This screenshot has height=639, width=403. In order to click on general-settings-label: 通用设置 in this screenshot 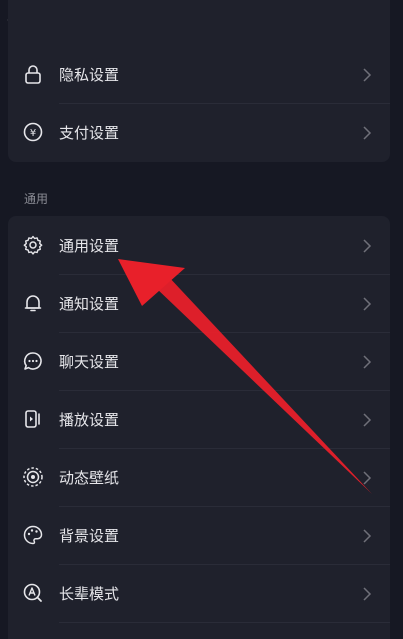, I will do `click(89, 246)`.